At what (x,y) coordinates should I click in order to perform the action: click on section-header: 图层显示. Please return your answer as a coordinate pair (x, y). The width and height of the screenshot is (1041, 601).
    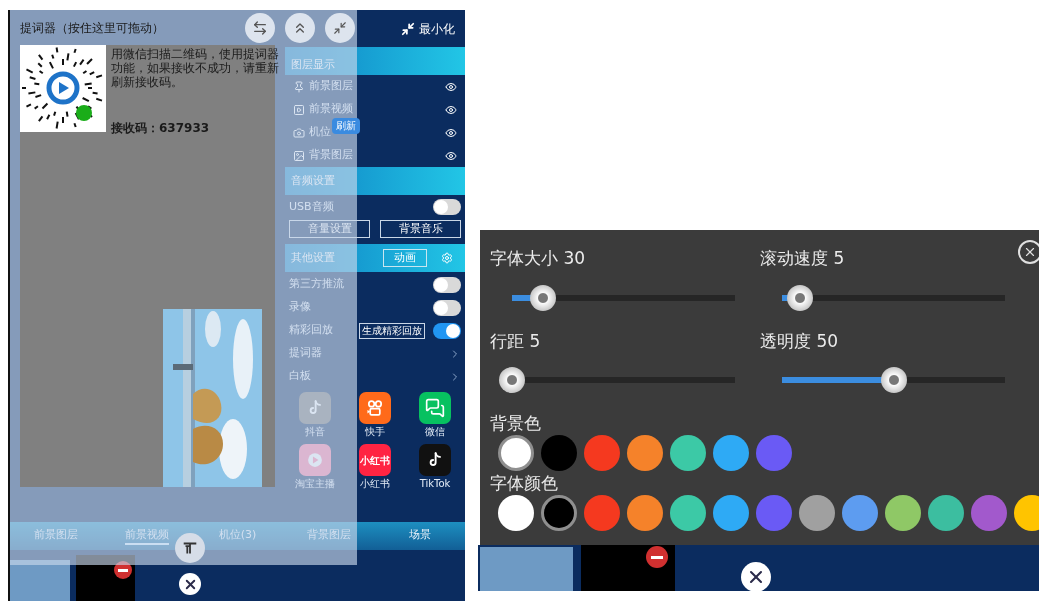
    Looking at the image, I should click on (375, 61).